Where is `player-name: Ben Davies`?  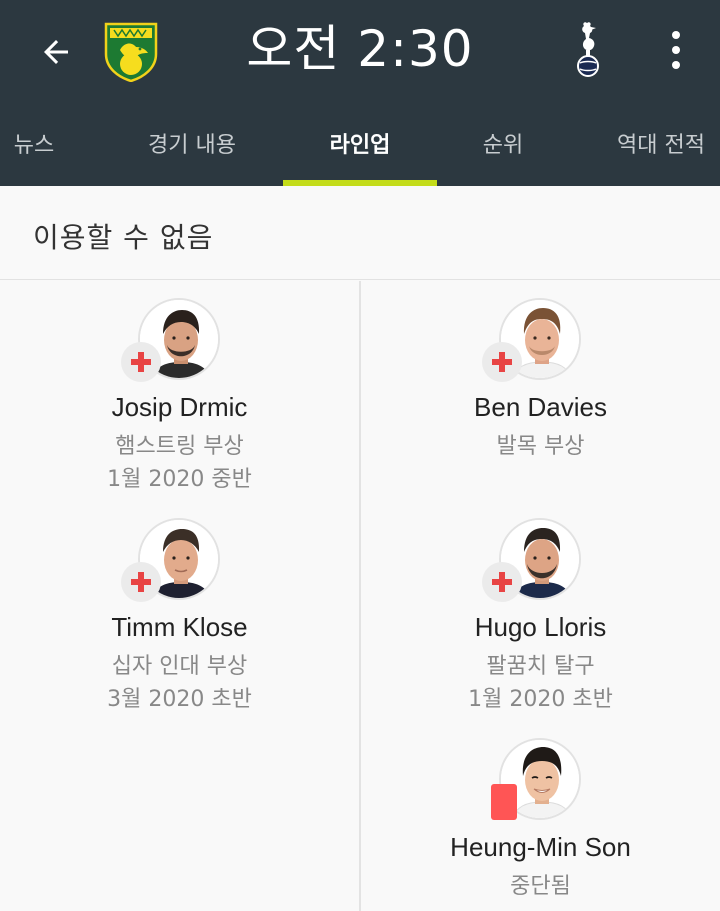
player-name: Ben Davies is located at coordinates (540, 407).